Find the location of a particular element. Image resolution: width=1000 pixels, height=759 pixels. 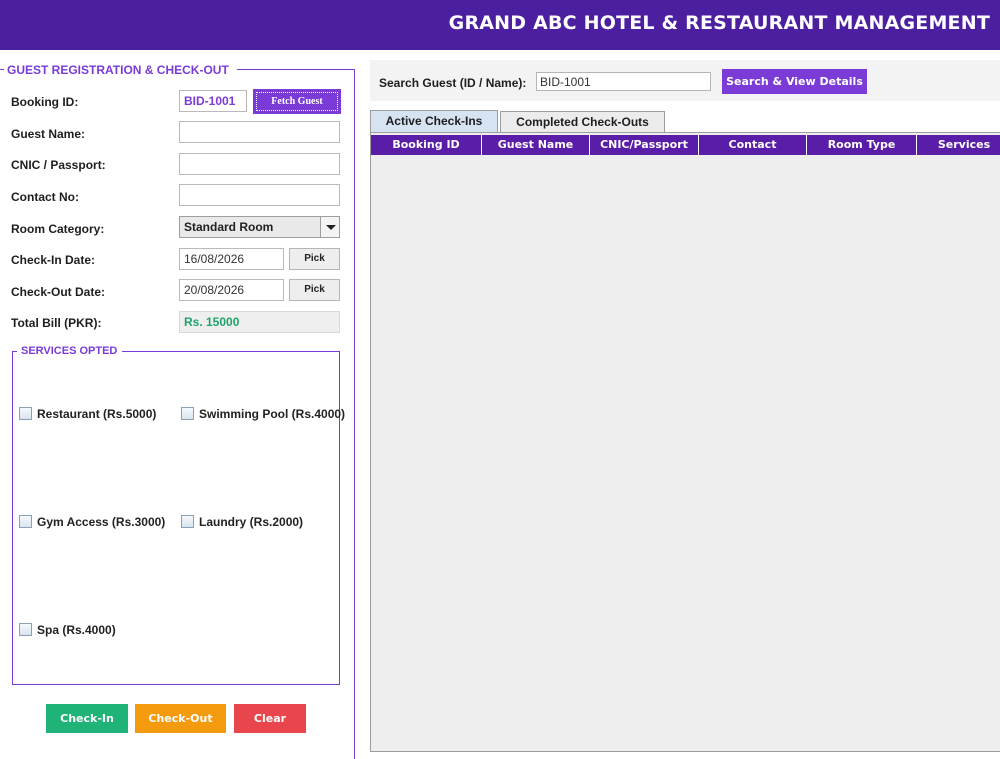

service-spa-checkbox: Spa (Rs.4000) is located at coordinates (67, 630).